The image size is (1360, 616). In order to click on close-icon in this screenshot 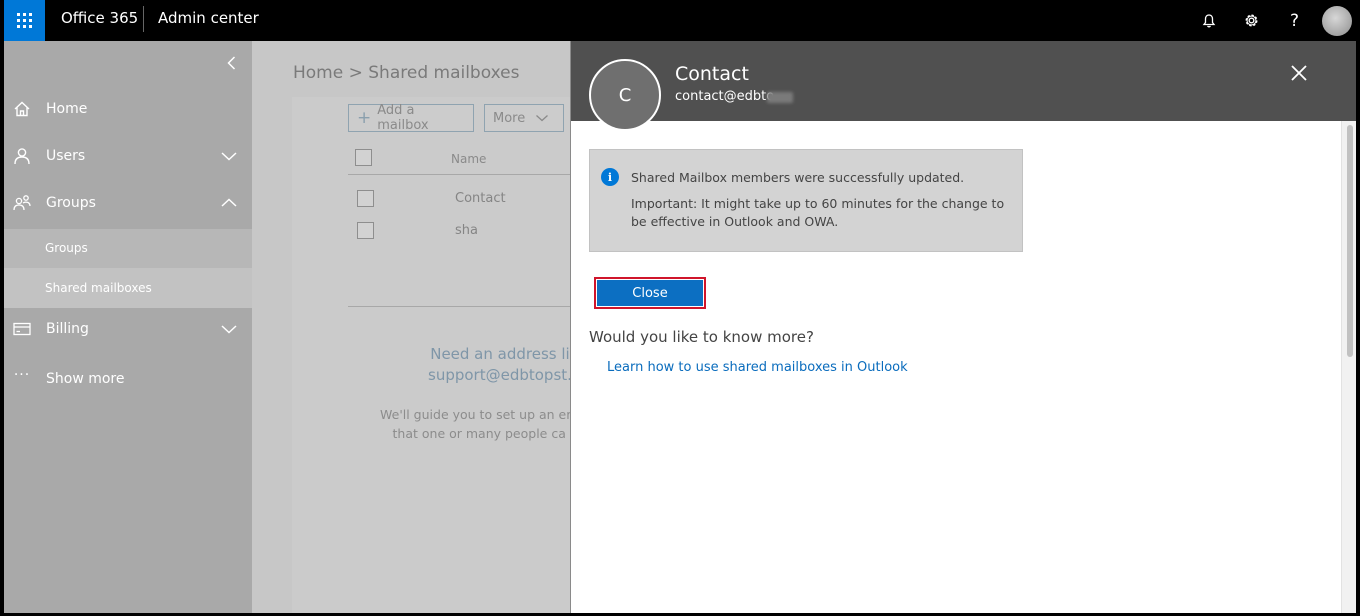, I will do `click(1299, 73)`.